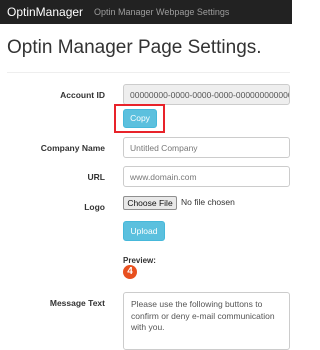 This screenshot has width=320, height=350. I want to click on message-text-label: Message Text, so click(77, 303).